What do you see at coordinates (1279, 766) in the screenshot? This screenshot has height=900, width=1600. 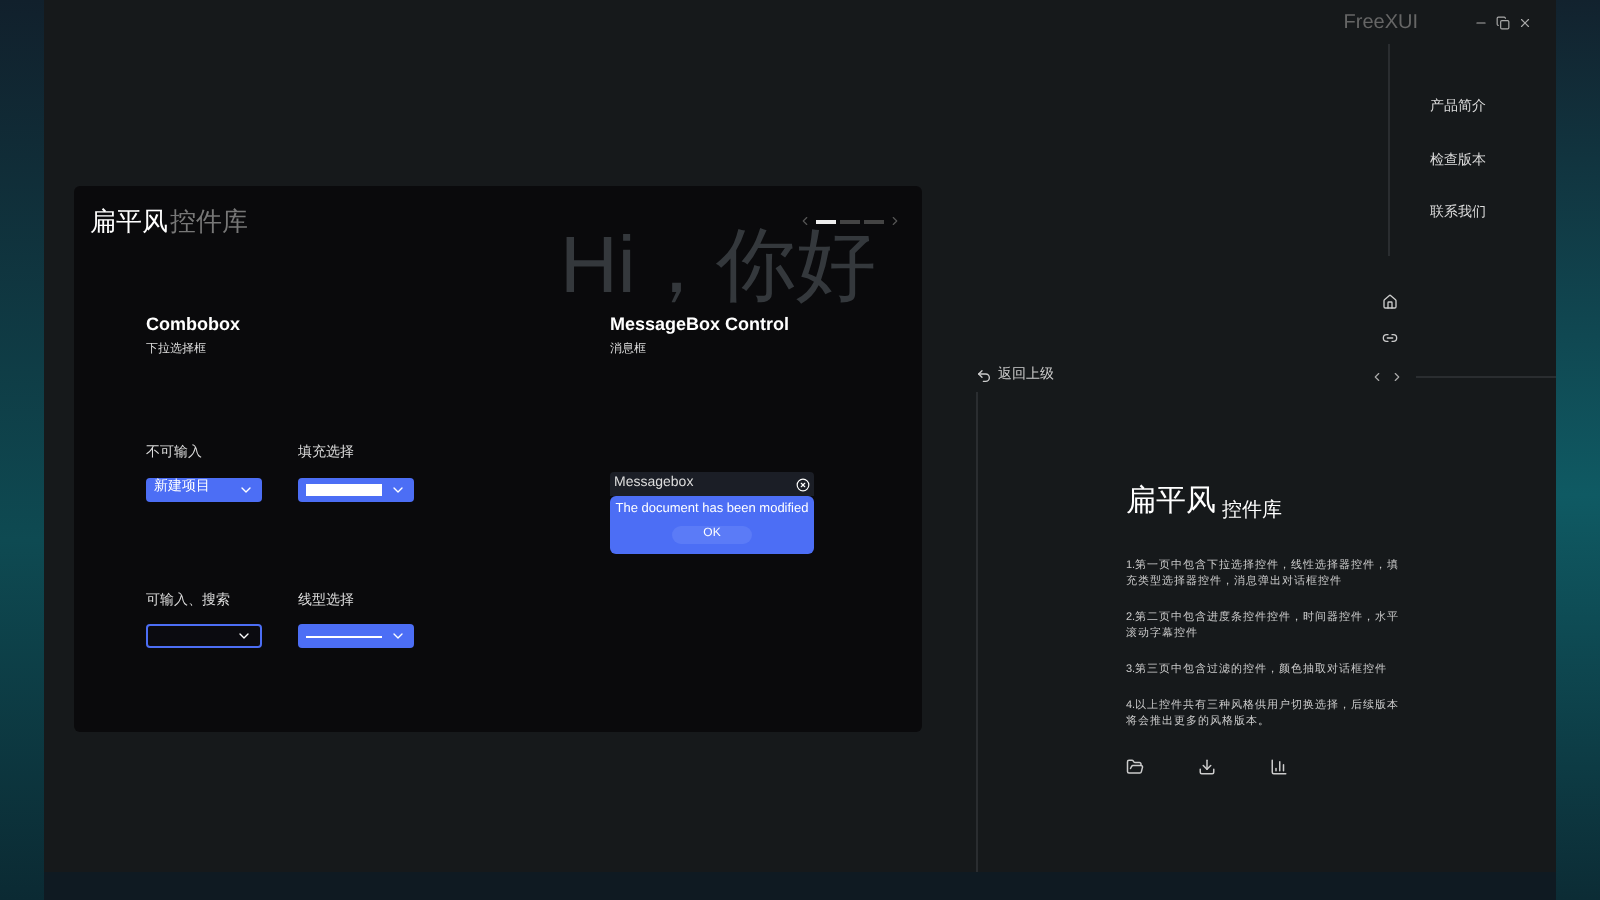 I see `chart-icon` at bounding box center [1279, 766].